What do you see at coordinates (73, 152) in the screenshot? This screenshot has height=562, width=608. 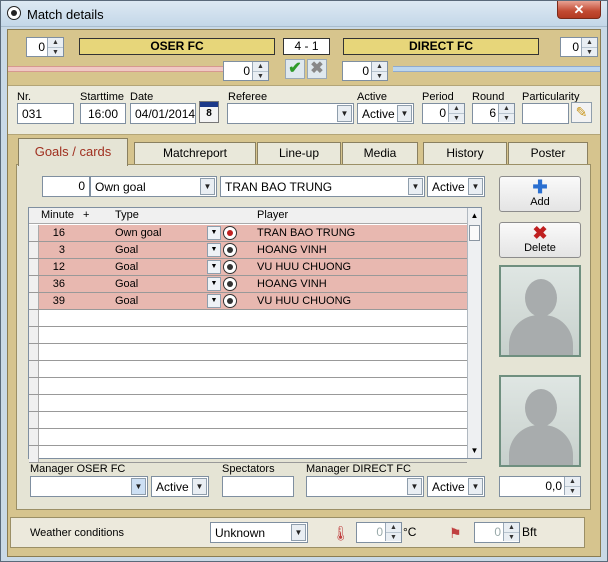 I see `tab-goals-cards: Goals / cards` at bounding box center [73, 152].